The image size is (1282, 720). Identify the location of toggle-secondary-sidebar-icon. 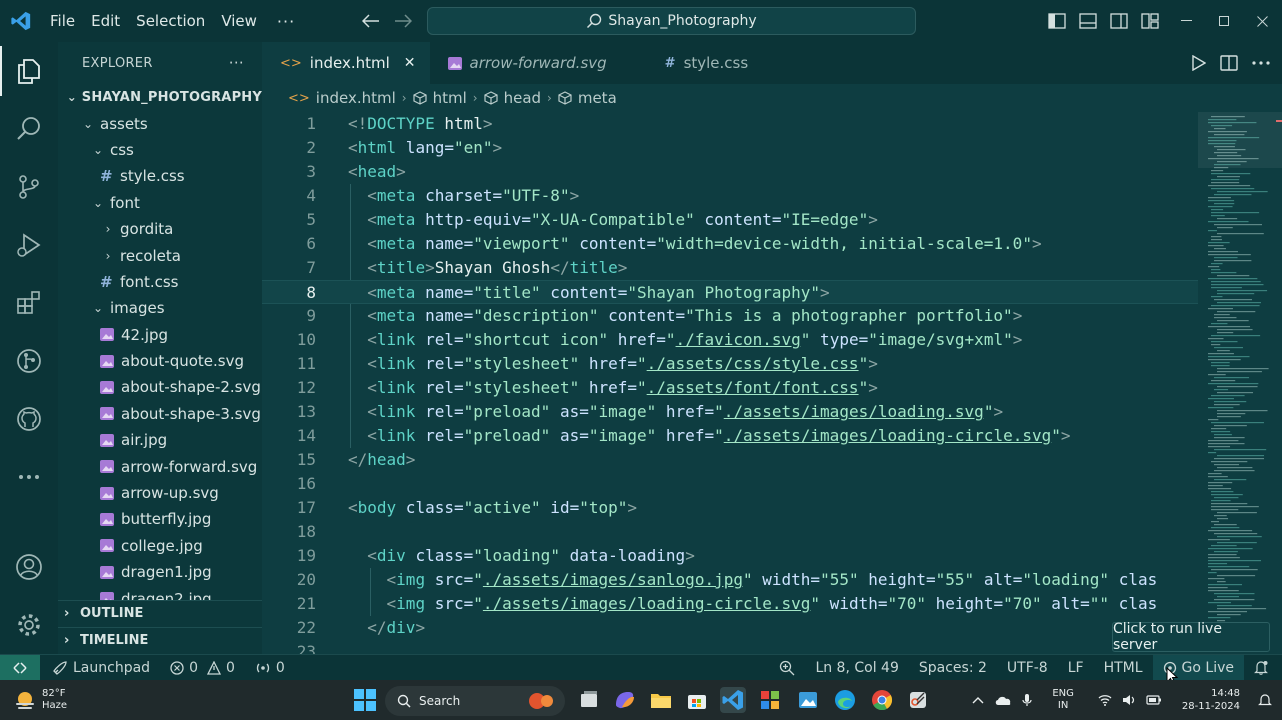
(1118, 21).